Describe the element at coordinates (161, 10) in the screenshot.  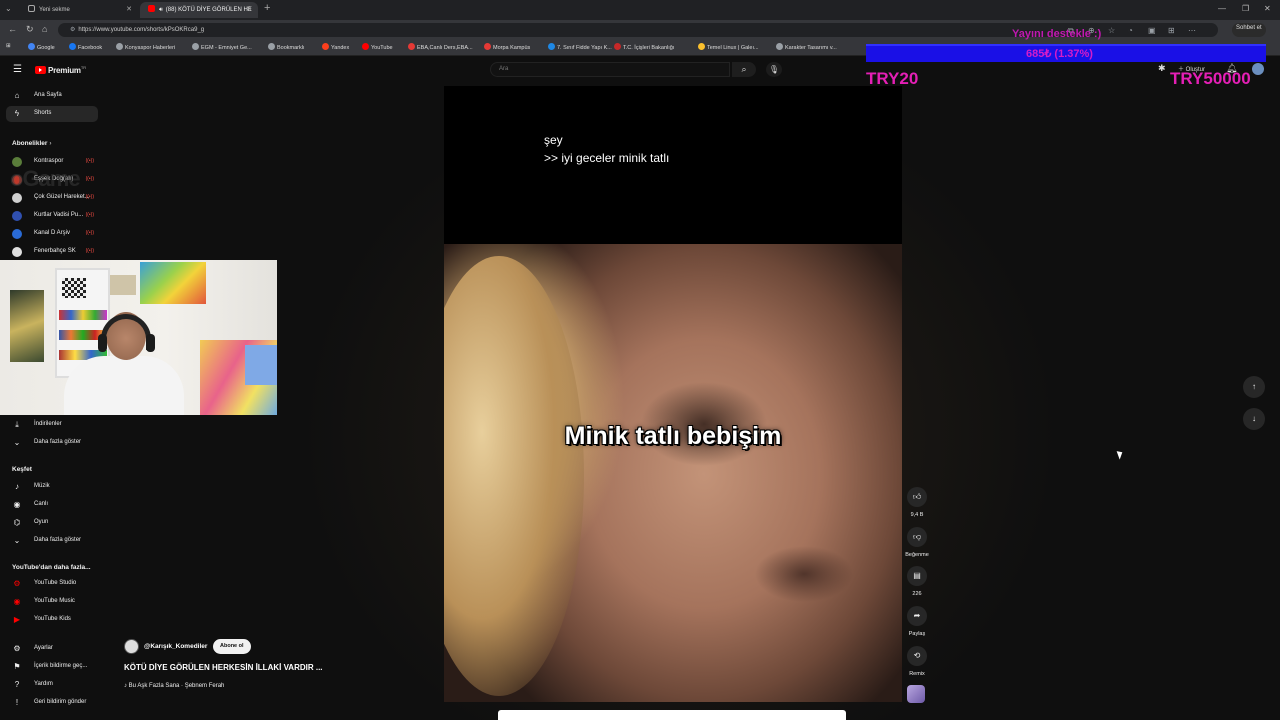
I see `speaker-icon: 🔊︎` at that location.